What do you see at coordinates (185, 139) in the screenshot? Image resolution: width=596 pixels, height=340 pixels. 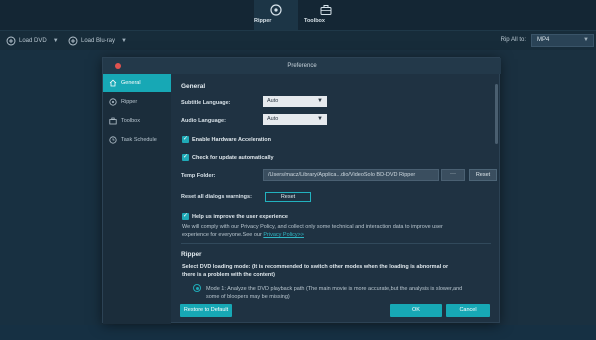 I see `hardware-acceleration-checkbox: ✓` at bounding box center [185, 139].